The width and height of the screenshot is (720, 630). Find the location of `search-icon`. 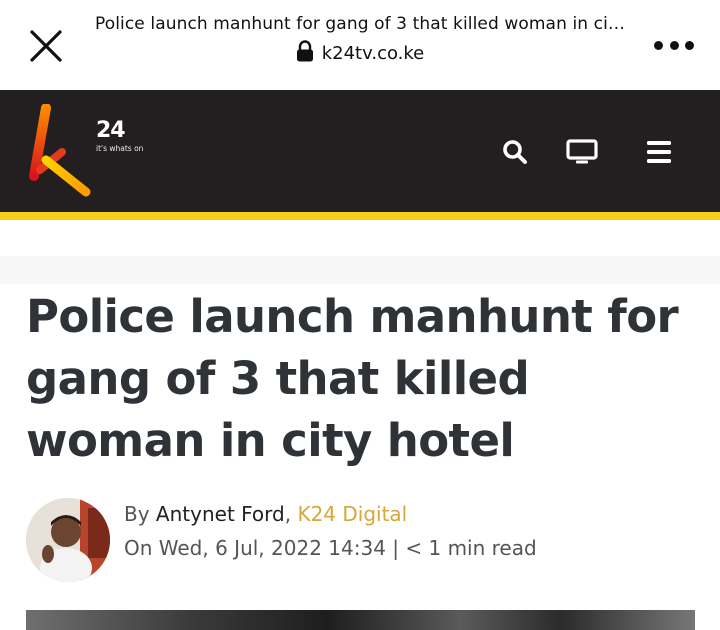

search-icon is located at coordinates (515, 152).